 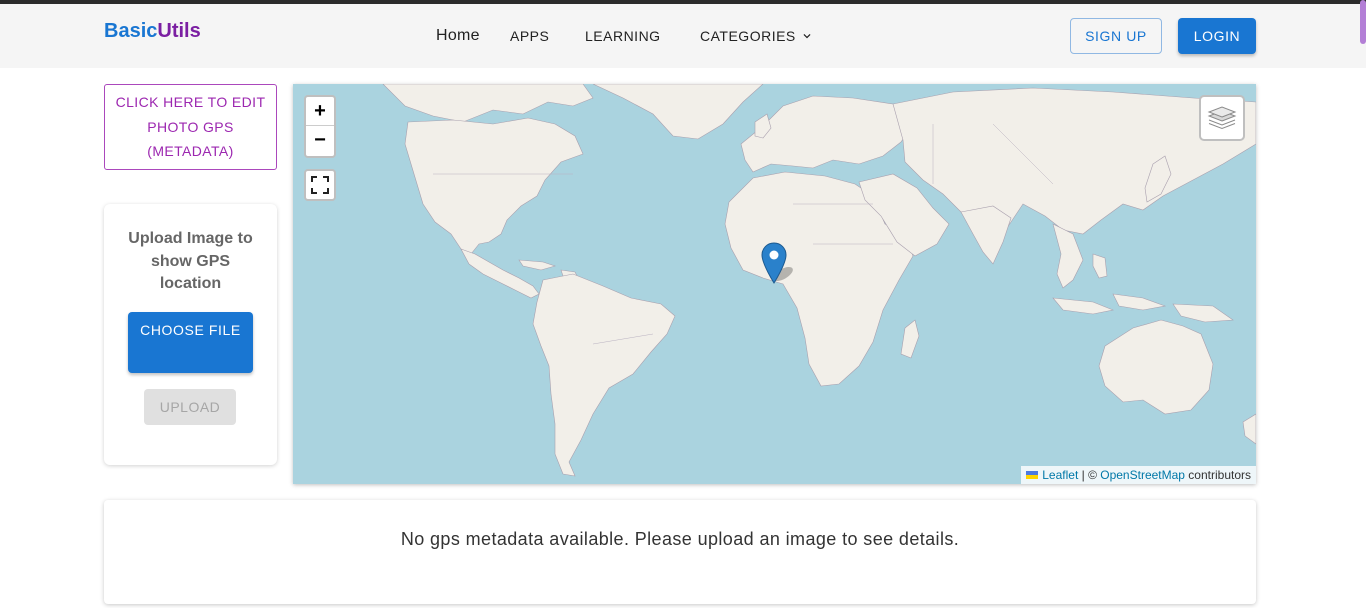 I want to click on brand-logo: BasicUtils, so click(x=152, y=31).